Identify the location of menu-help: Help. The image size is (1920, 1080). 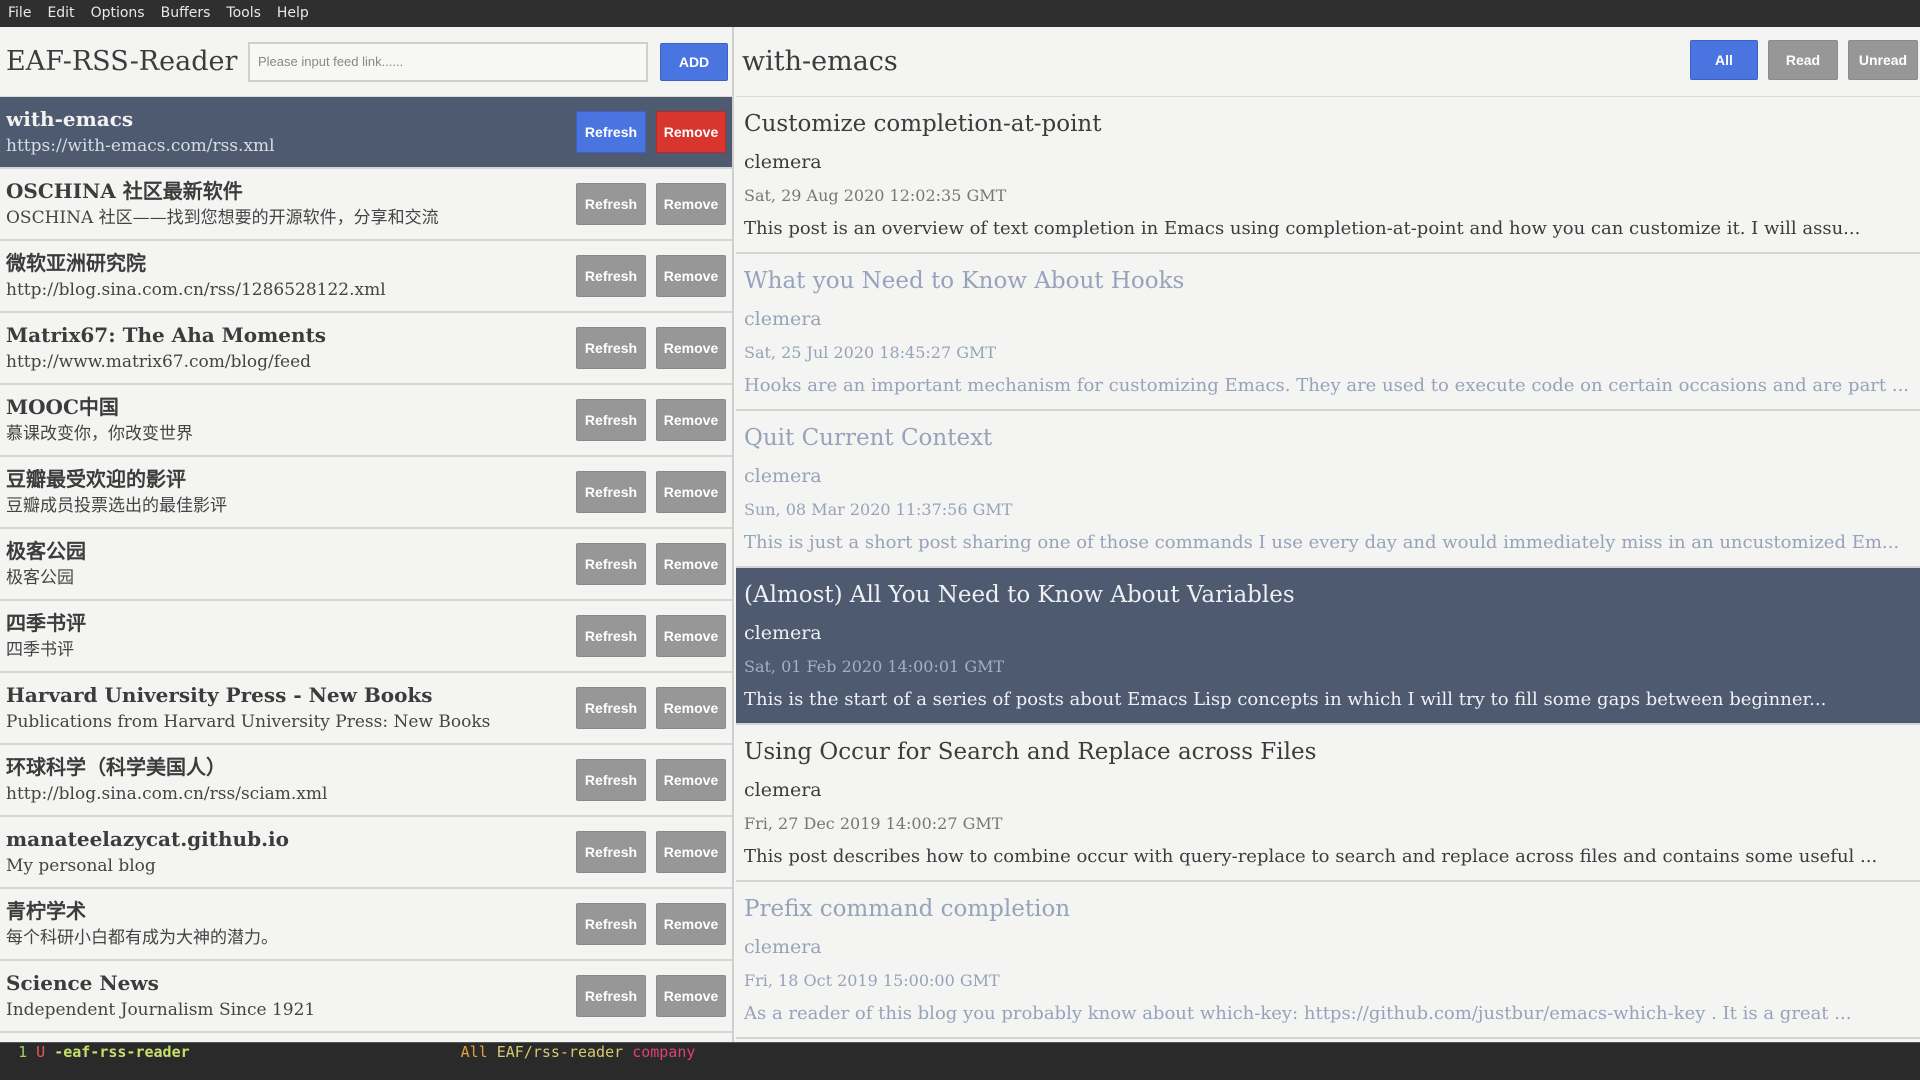
(293, 13).